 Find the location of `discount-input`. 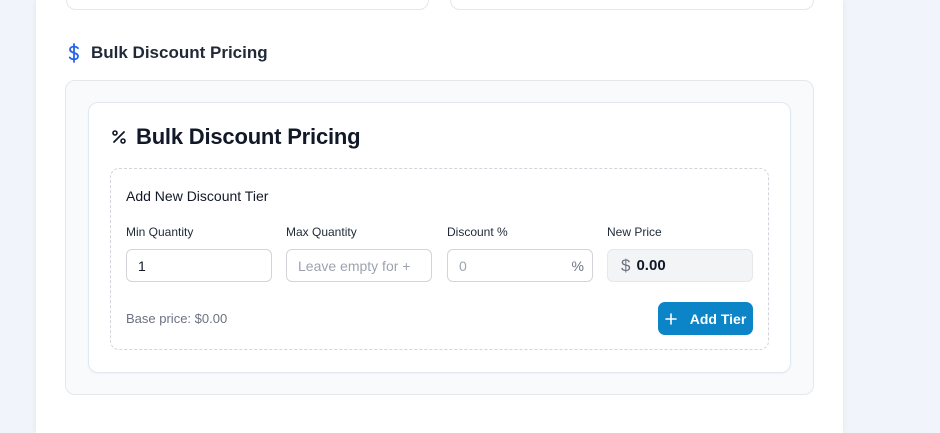

discount-input is located at coordinates (520, 265).